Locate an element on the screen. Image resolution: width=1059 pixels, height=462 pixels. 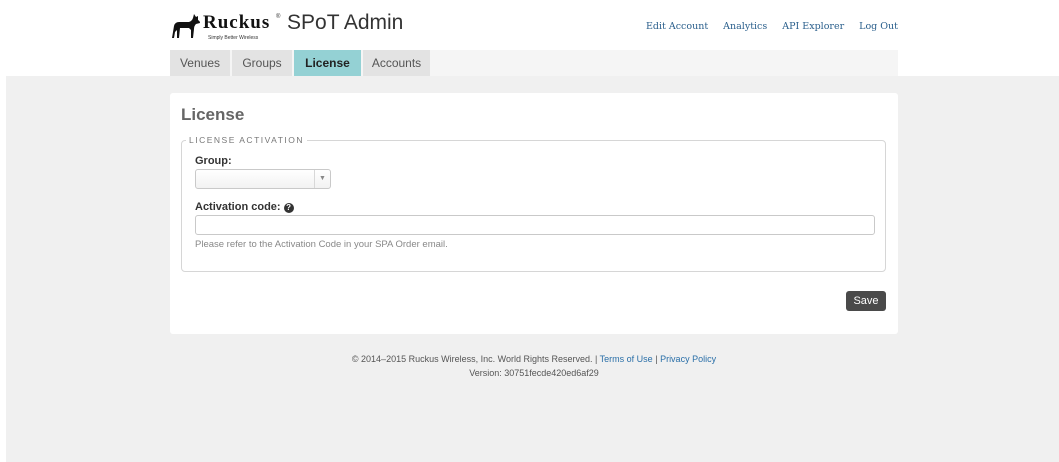
page-title: License is located at coordinates (213, 114).